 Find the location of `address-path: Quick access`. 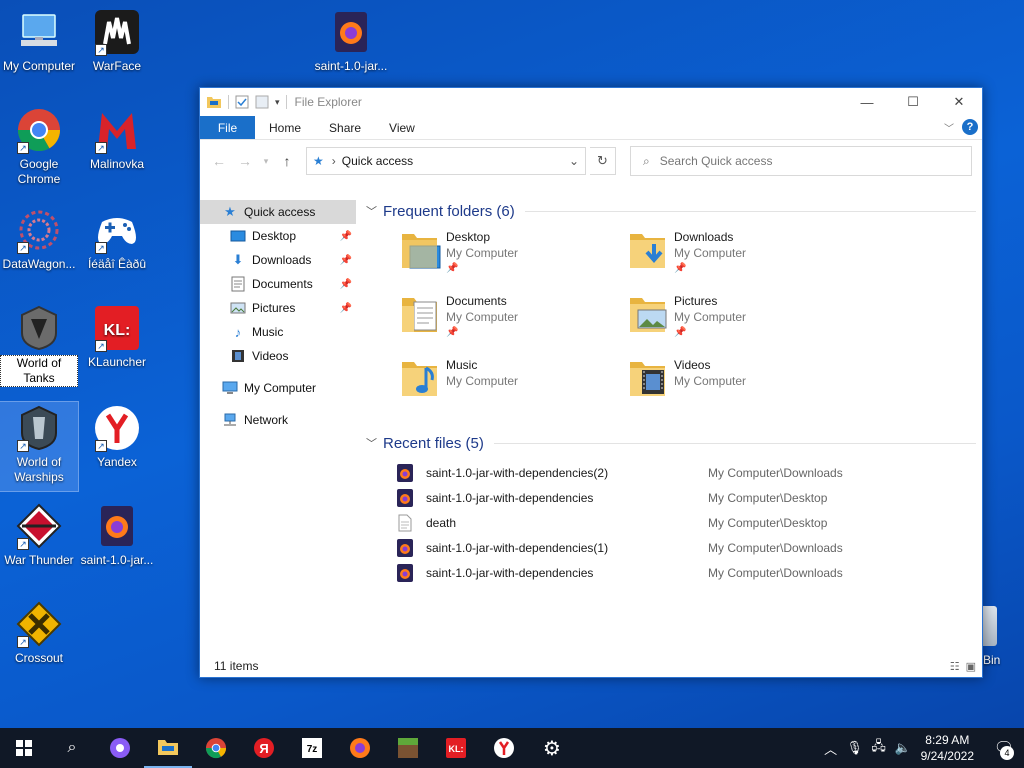

address-path: Quick access is located at coordinates (452, 161).